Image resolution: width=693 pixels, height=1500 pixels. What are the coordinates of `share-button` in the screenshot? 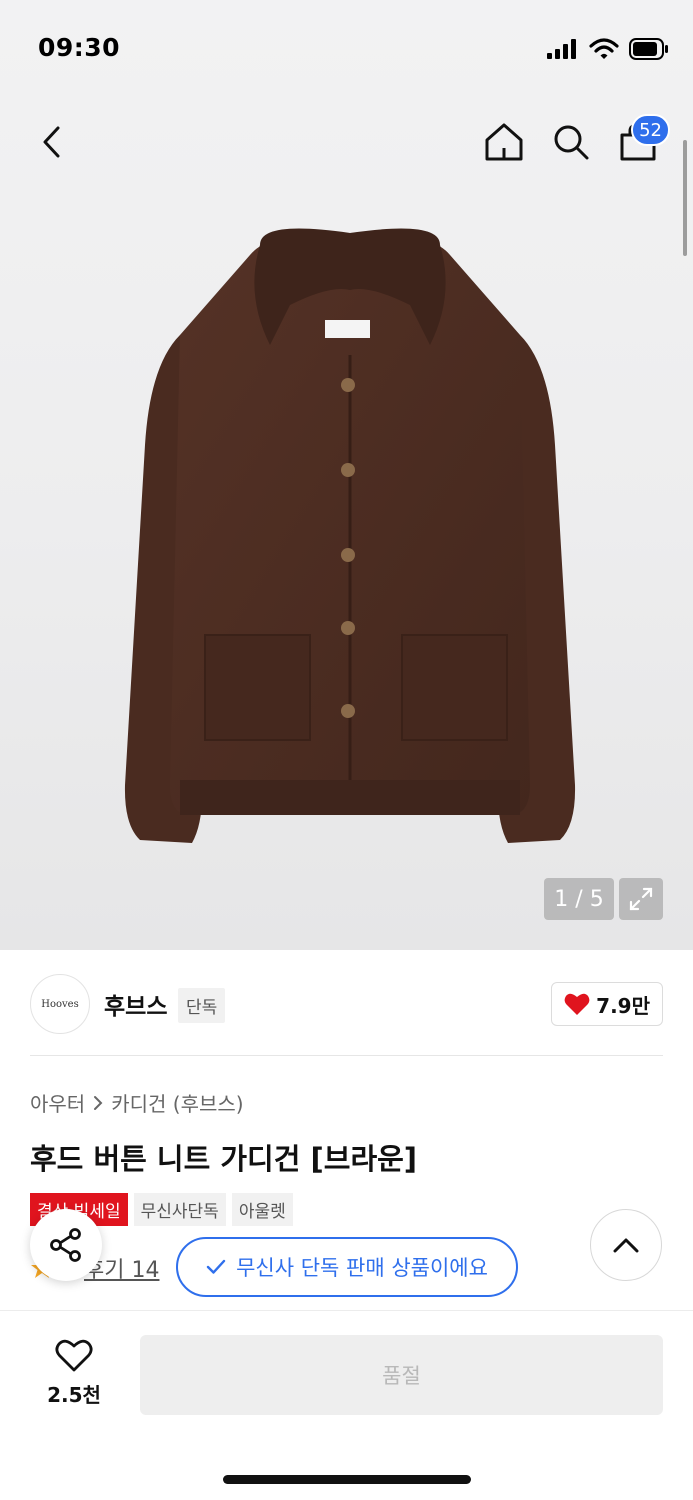 It's located at (66, 1245).